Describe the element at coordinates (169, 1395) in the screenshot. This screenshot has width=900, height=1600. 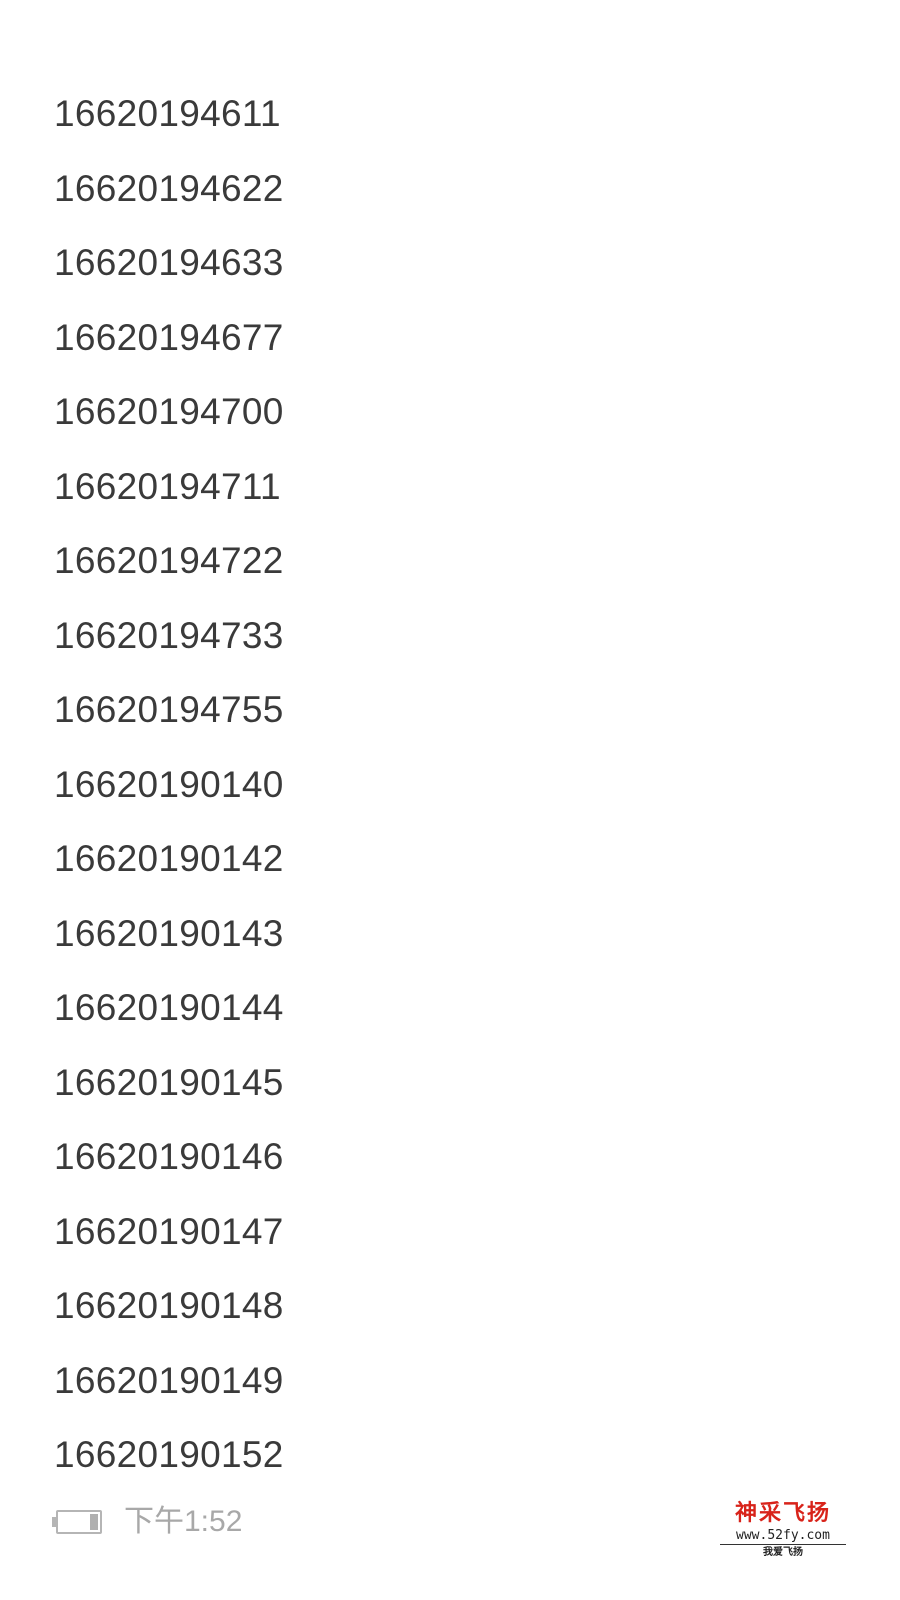
I see `list-item: 16620190149` at that location.